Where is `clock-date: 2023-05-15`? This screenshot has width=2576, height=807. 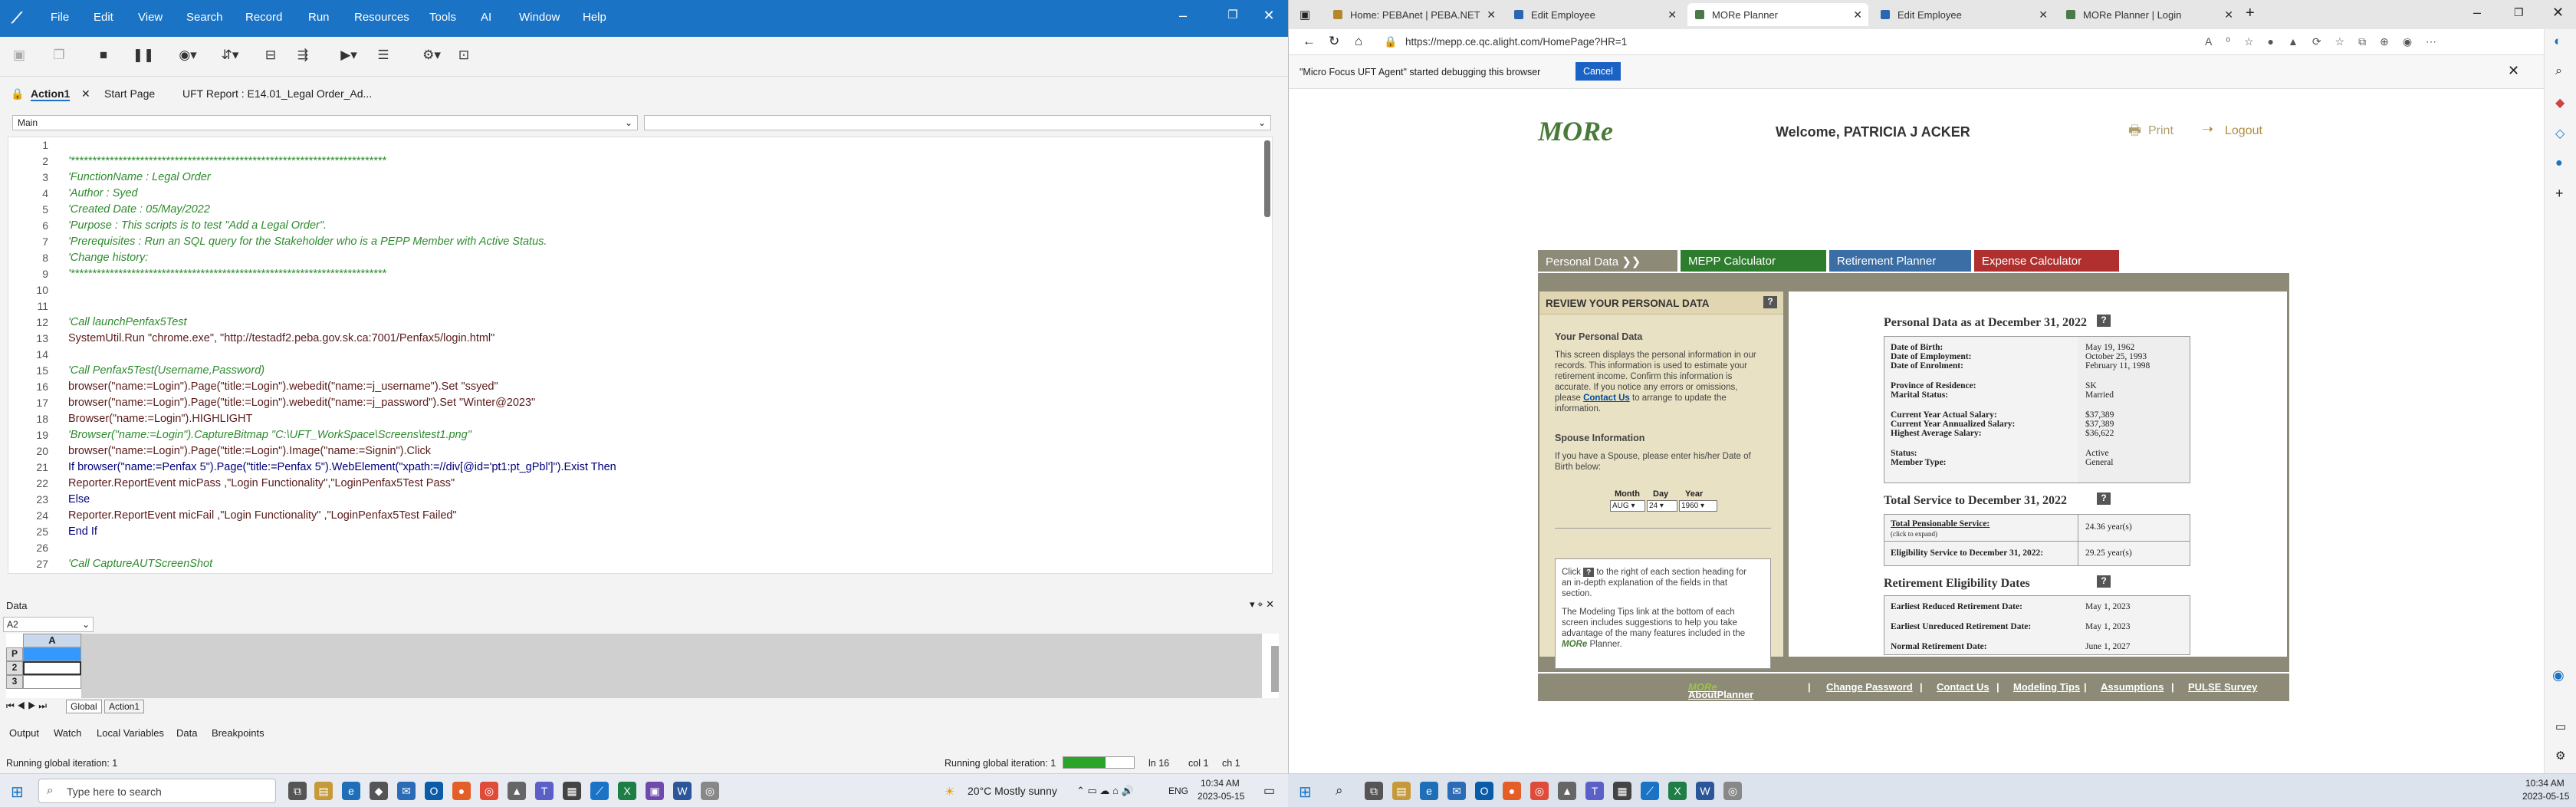
clock-date: 2023-05-15 is located at coordinates (2546, 796).